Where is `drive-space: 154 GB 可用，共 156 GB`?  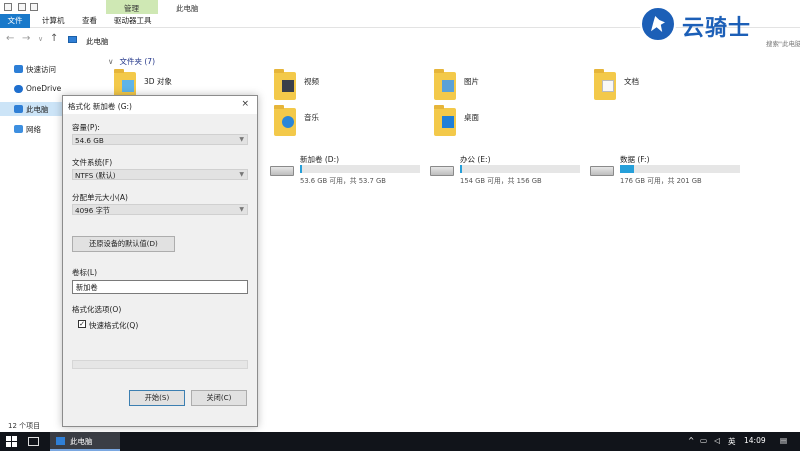 drive-space: 154 GB 可用，共 156 GB is located at coordinates (501, 181).